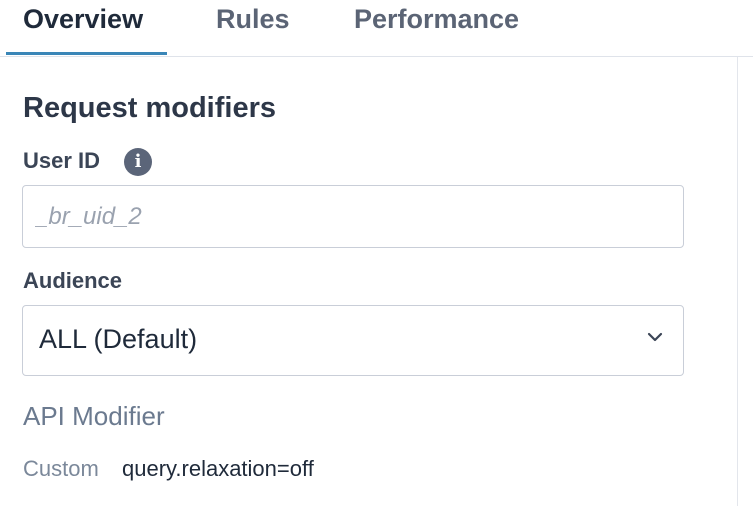 The height and width of the screenshot is (506, 753). I want to click on tab-performance: Performance, so click(436, 19).